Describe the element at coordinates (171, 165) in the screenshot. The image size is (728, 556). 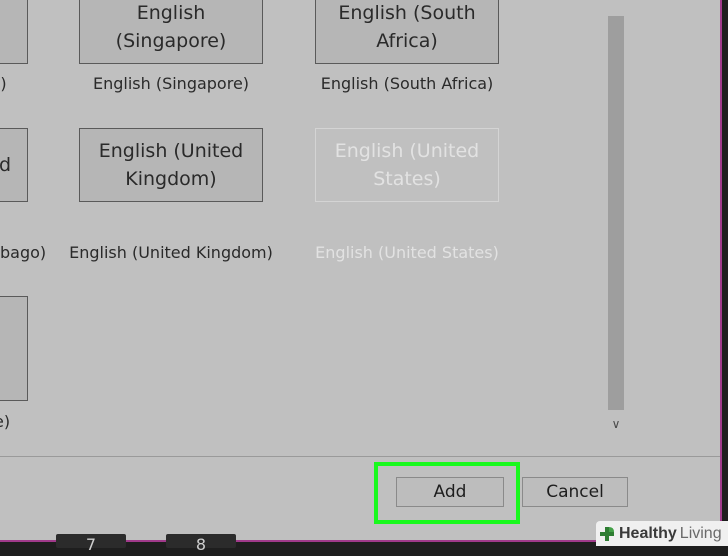
I see `language-tile-united-kingdom: English (United Kingdom)` at that location.